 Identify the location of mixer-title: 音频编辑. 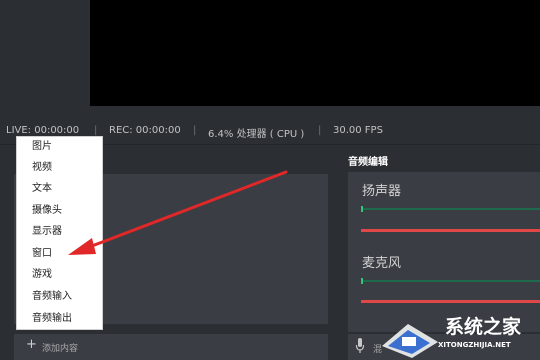
(368, 162).